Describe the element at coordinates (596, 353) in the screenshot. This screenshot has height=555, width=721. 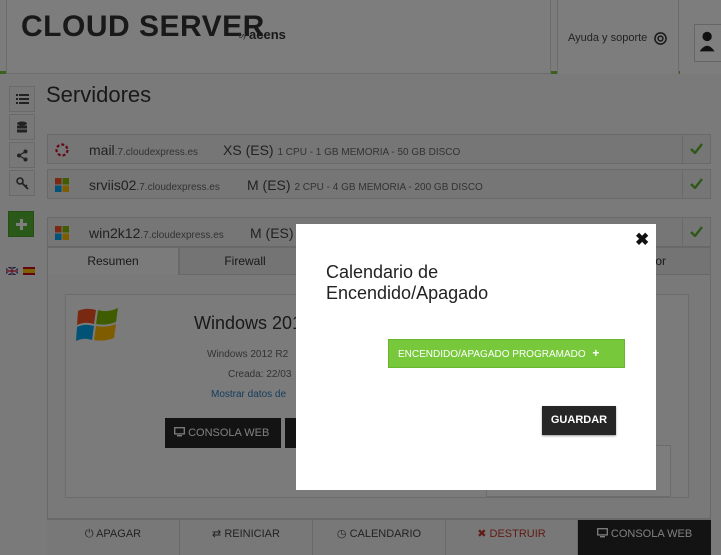
I see `plus-icon: +` at that location.